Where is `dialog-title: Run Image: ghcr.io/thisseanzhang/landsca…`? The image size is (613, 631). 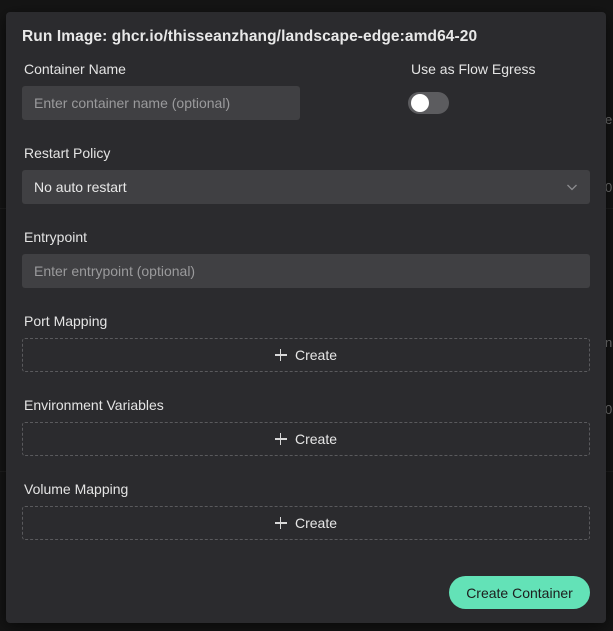 dialog-title: Run Image: ghcr.io/thisseanzhang/landsca… is located at coordinates (250, 36).